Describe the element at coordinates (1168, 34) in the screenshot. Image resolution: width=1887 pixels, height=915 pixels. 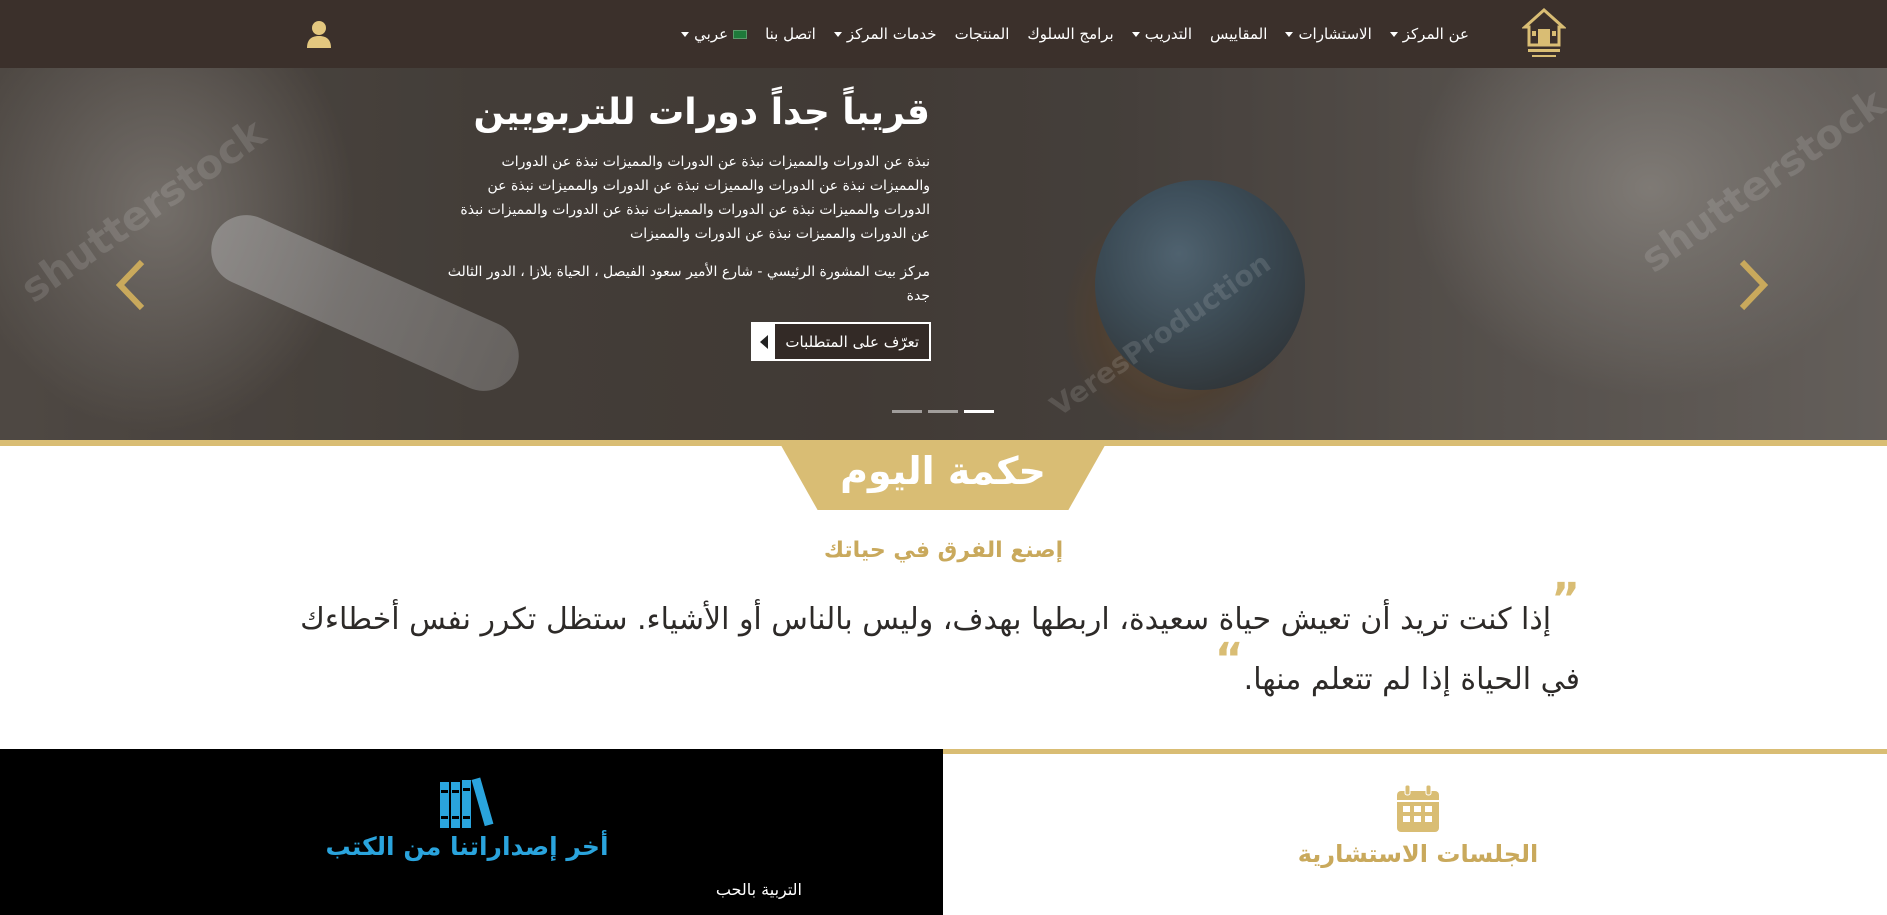
I see `menu-label: التدريب` at that location.